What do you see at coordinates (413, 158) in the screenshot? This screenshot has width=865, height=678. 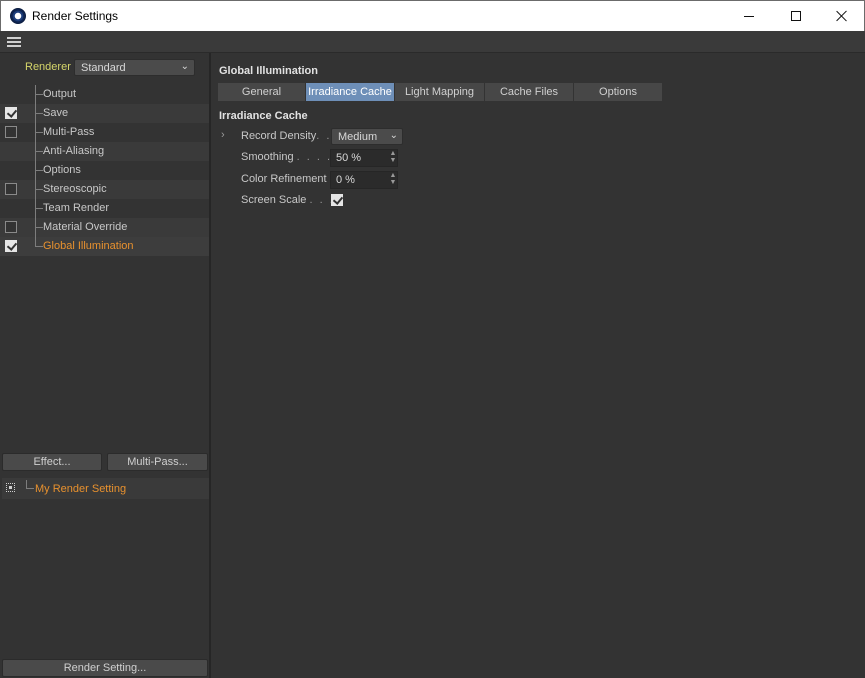 I see `smoothing-row: Smoothing . . . . 50 % ▲ ▼` at bounding box center [413, 158].